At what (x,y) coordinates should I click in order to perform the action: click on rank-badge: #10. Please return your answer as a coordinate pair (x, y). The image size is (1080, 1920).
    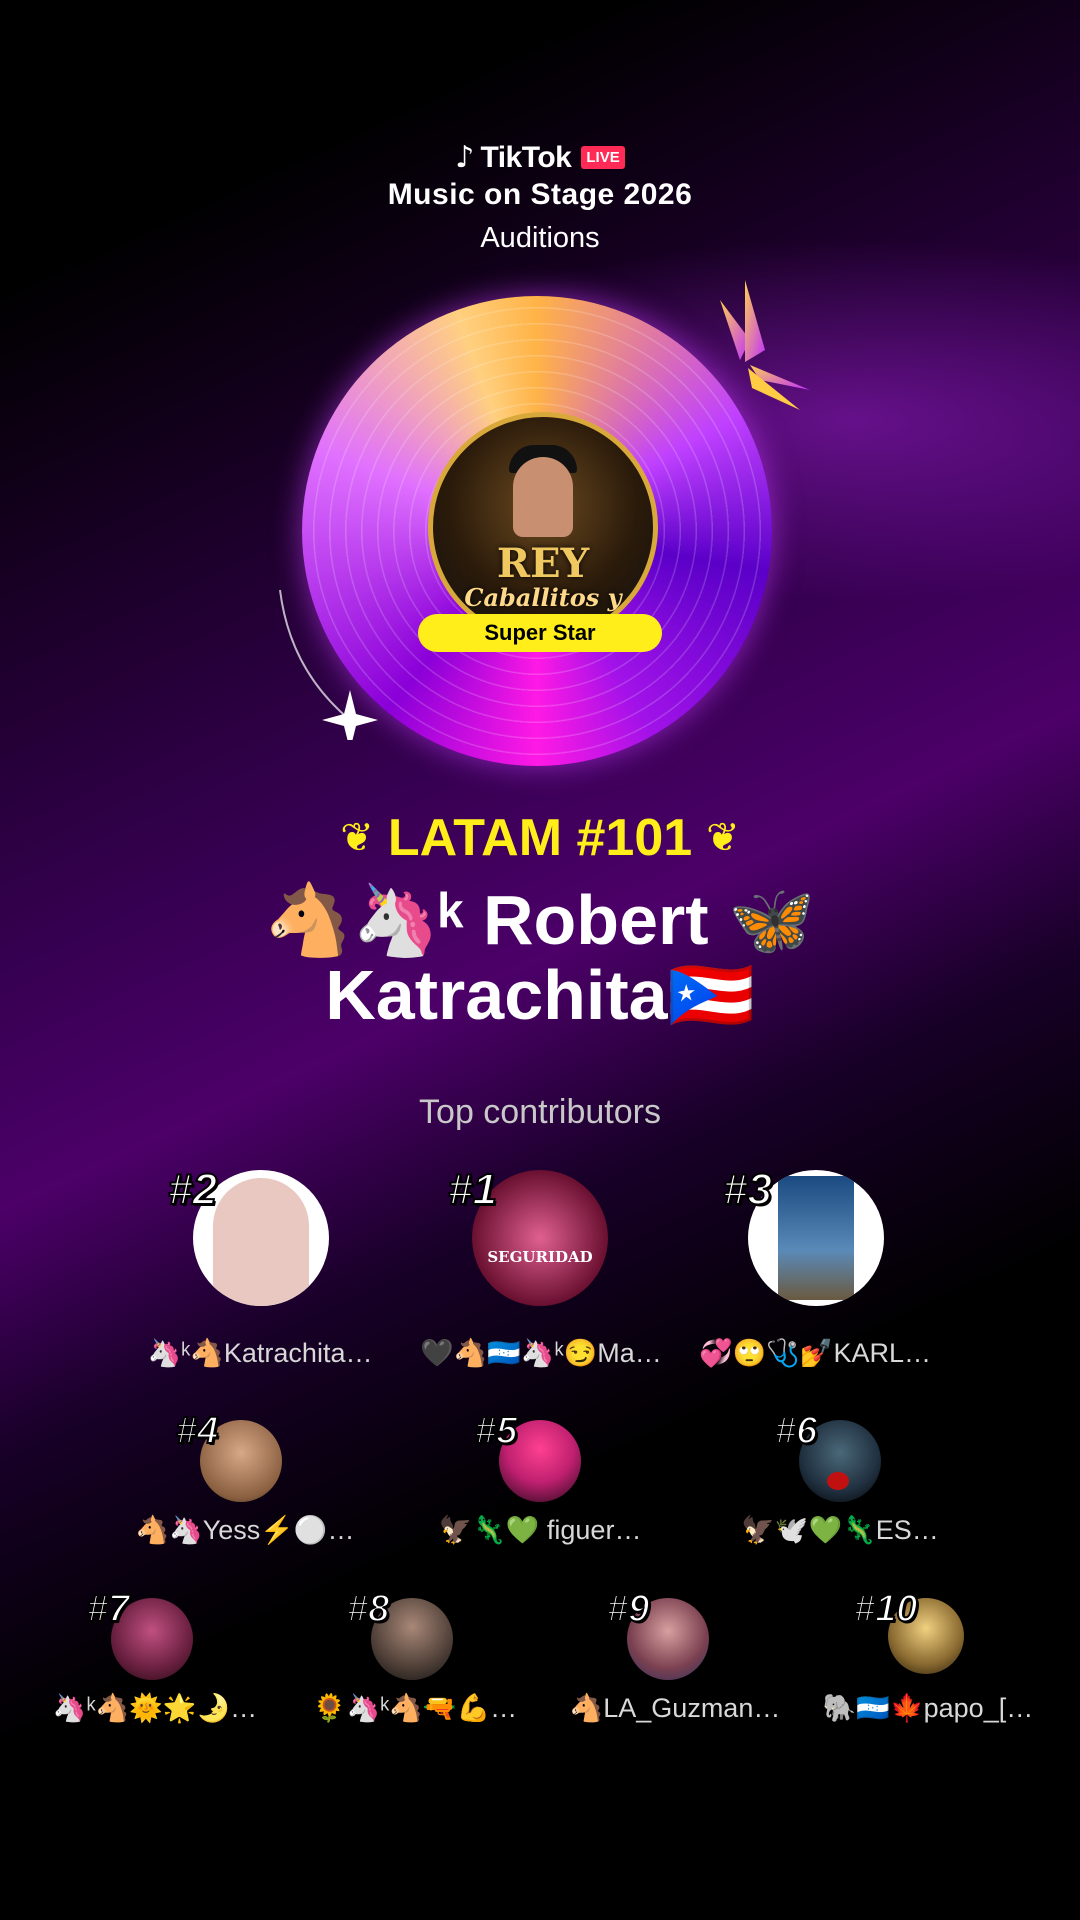
    Looking at the image, I should click on (885, 1609).